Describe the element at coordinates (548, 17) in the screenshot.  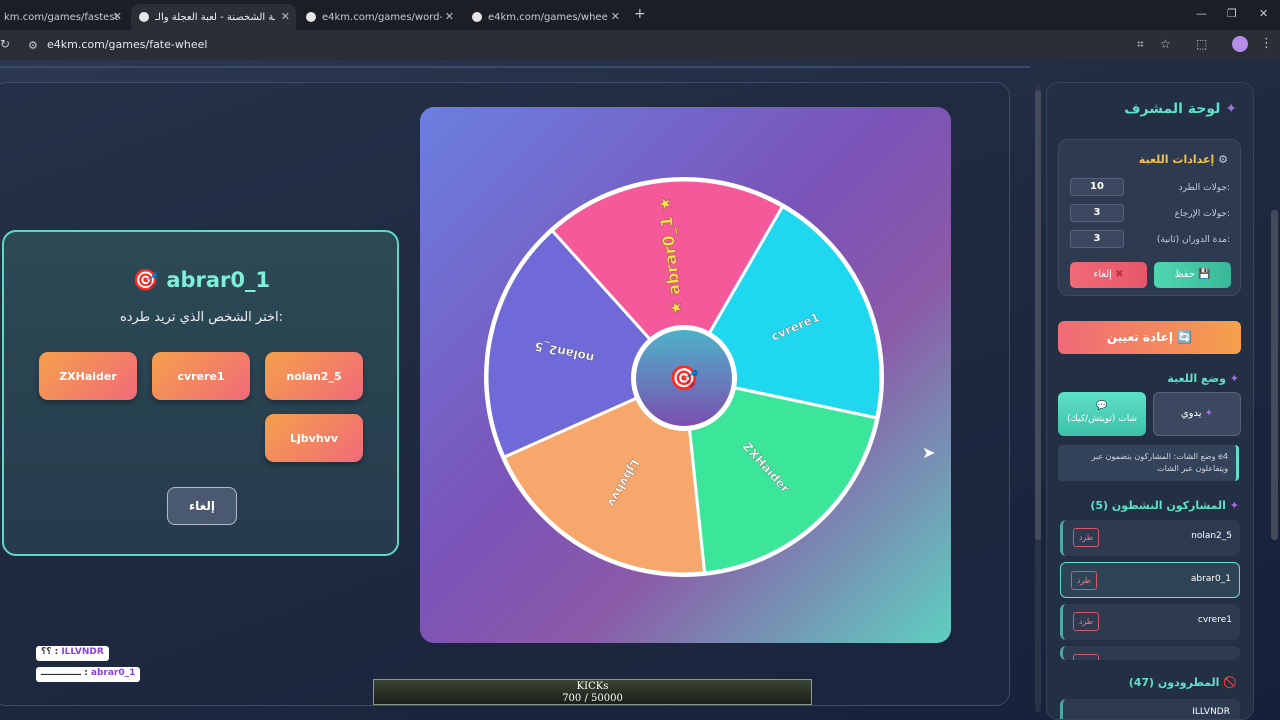
I see `tab-title: e4km.com/games/wheel-of-fat` at that location.